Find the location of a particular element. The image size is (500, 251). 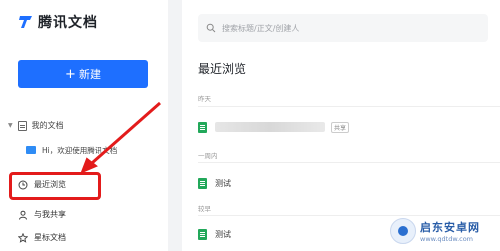

tree-my-documents-label: 我的文档 is located at coordinates (47, 125).